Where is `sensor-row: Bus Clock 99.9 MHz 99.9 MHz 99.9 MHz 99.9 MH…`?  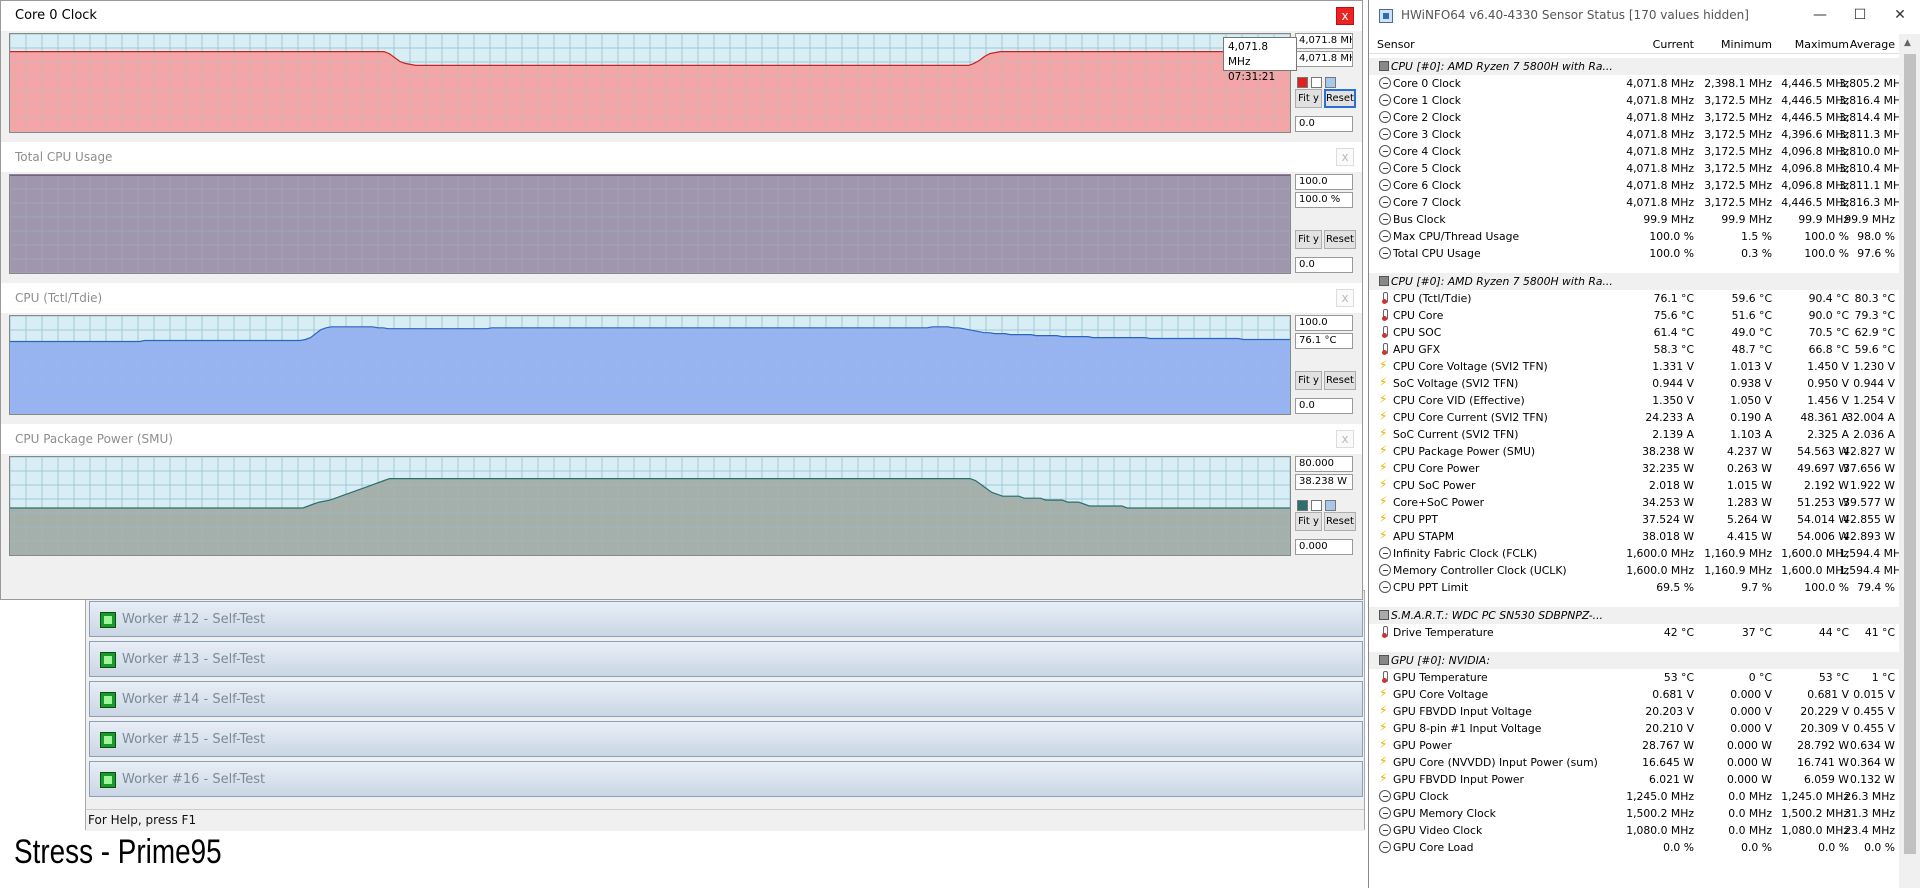 sensor-row: Bus Clock 99.9 MHz 99.9 MHz 99.9 MHz 99.9 MH… is located at coordinates (1634, 219).